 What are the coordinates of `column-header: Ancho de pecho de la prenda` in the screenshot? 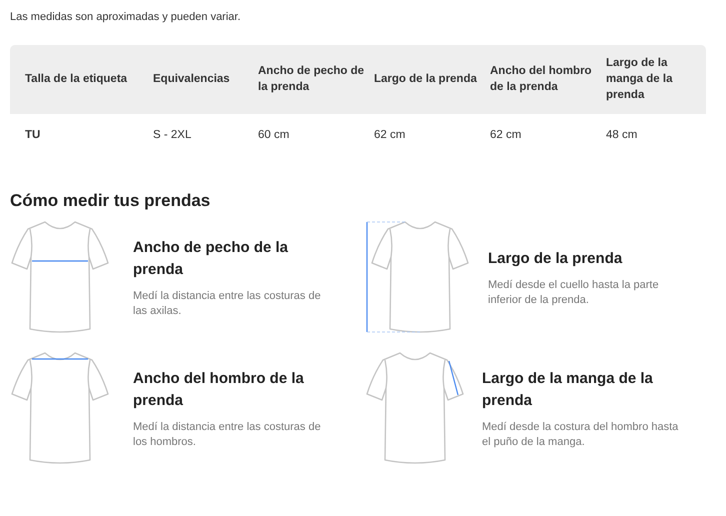 It's located at (312, 79).